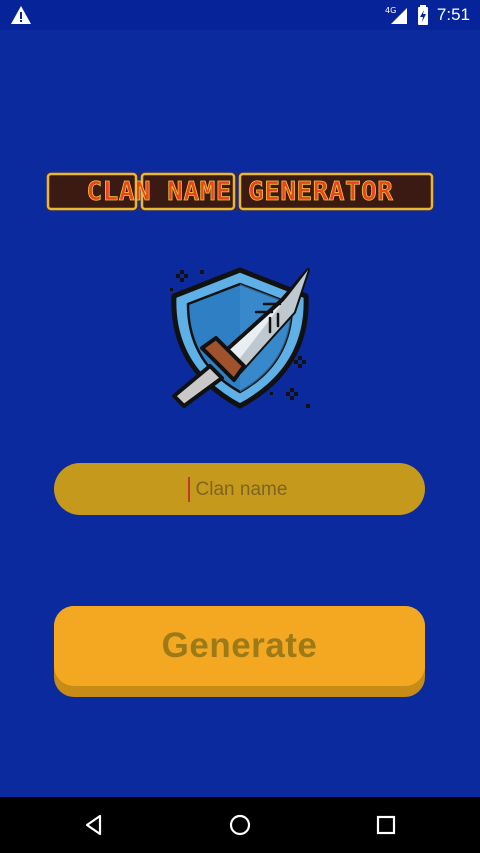 This screenshot has height=853, width=480. I want to click on back-icon, so click(93, 825).